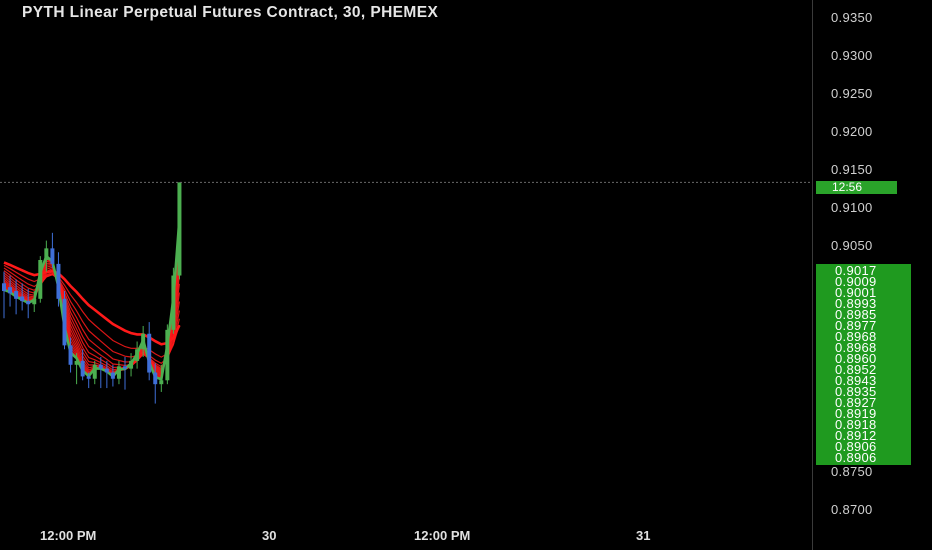 This screenshot has height=550, width=932. I want to click on time-axis: 12:00 PM 30 12:00 PM 31, so click(406, 539).